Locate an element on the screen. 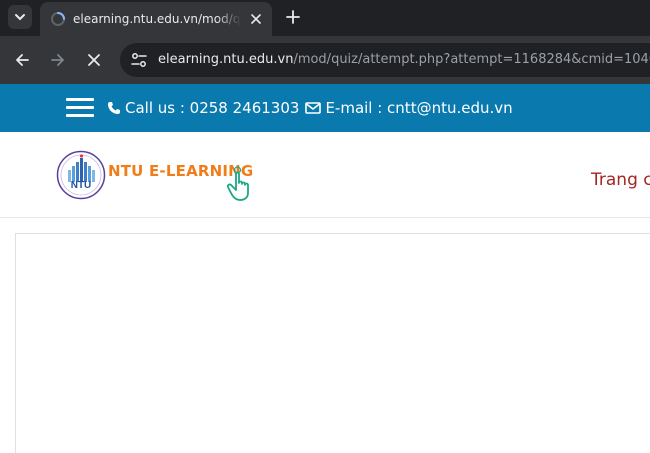 This screenshot has width=650, height=453. chevron-down-icon is located at coordinates (20, 17).